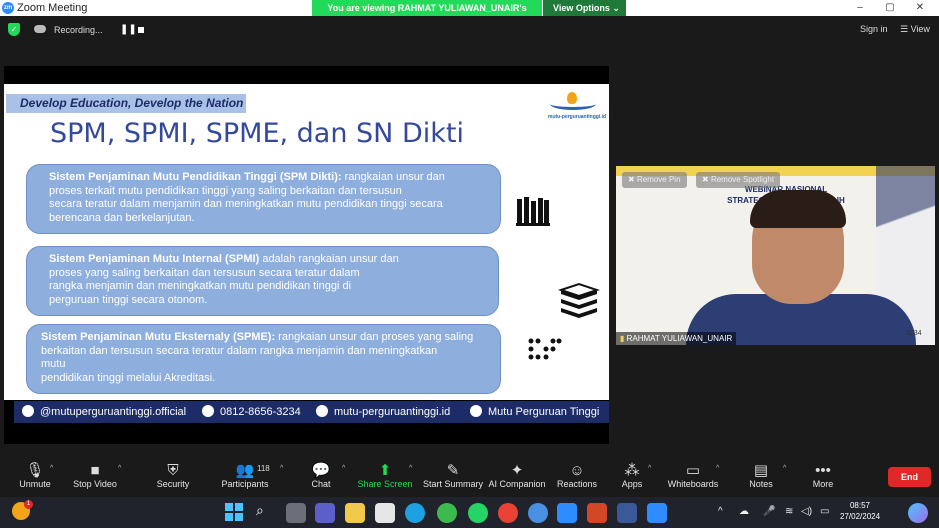 This screenshot has width=939, height=528. I want to click on backdrop-number: 3234, so click(914, 333).